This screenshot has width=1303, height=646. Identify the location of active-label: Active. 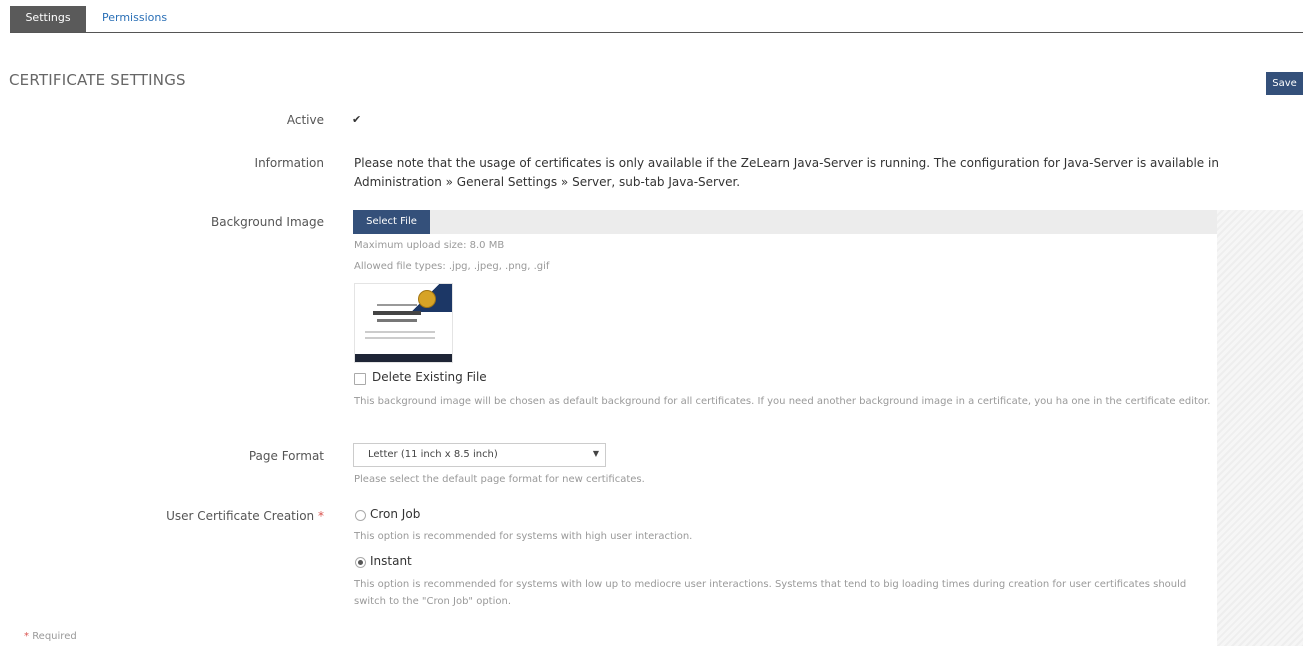
(305, 120).